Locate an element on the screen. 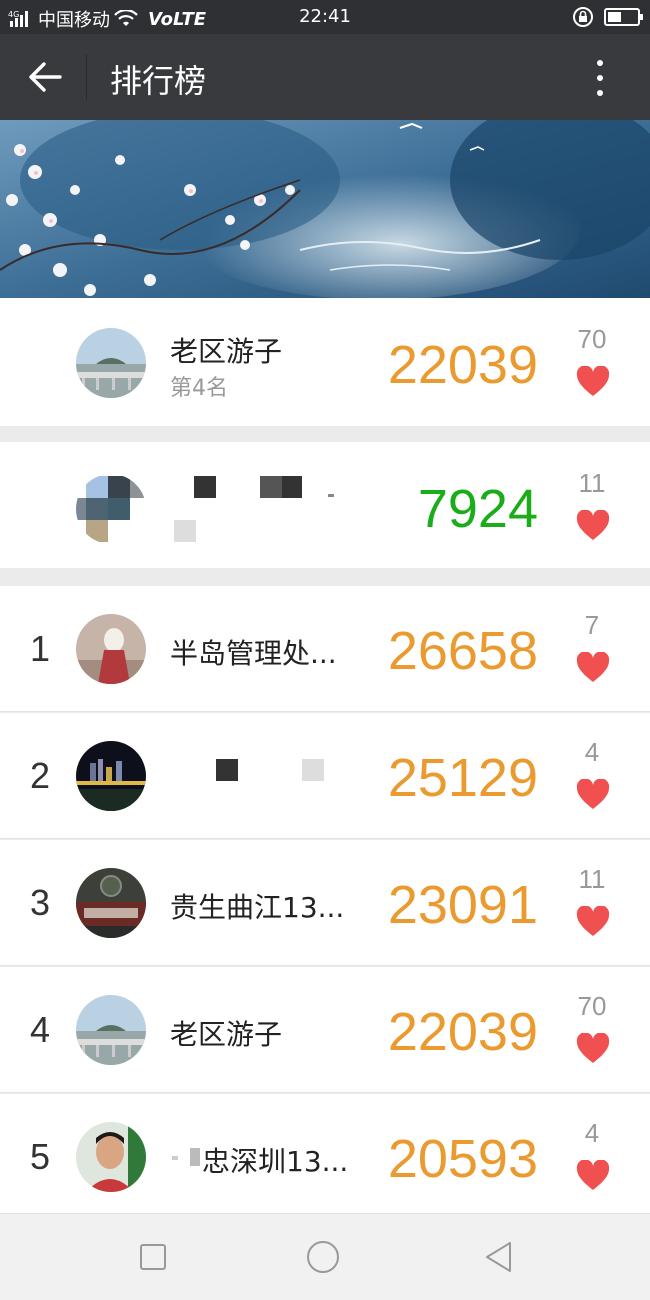  user-steps: 26658 is located at coordinates (462, 651).